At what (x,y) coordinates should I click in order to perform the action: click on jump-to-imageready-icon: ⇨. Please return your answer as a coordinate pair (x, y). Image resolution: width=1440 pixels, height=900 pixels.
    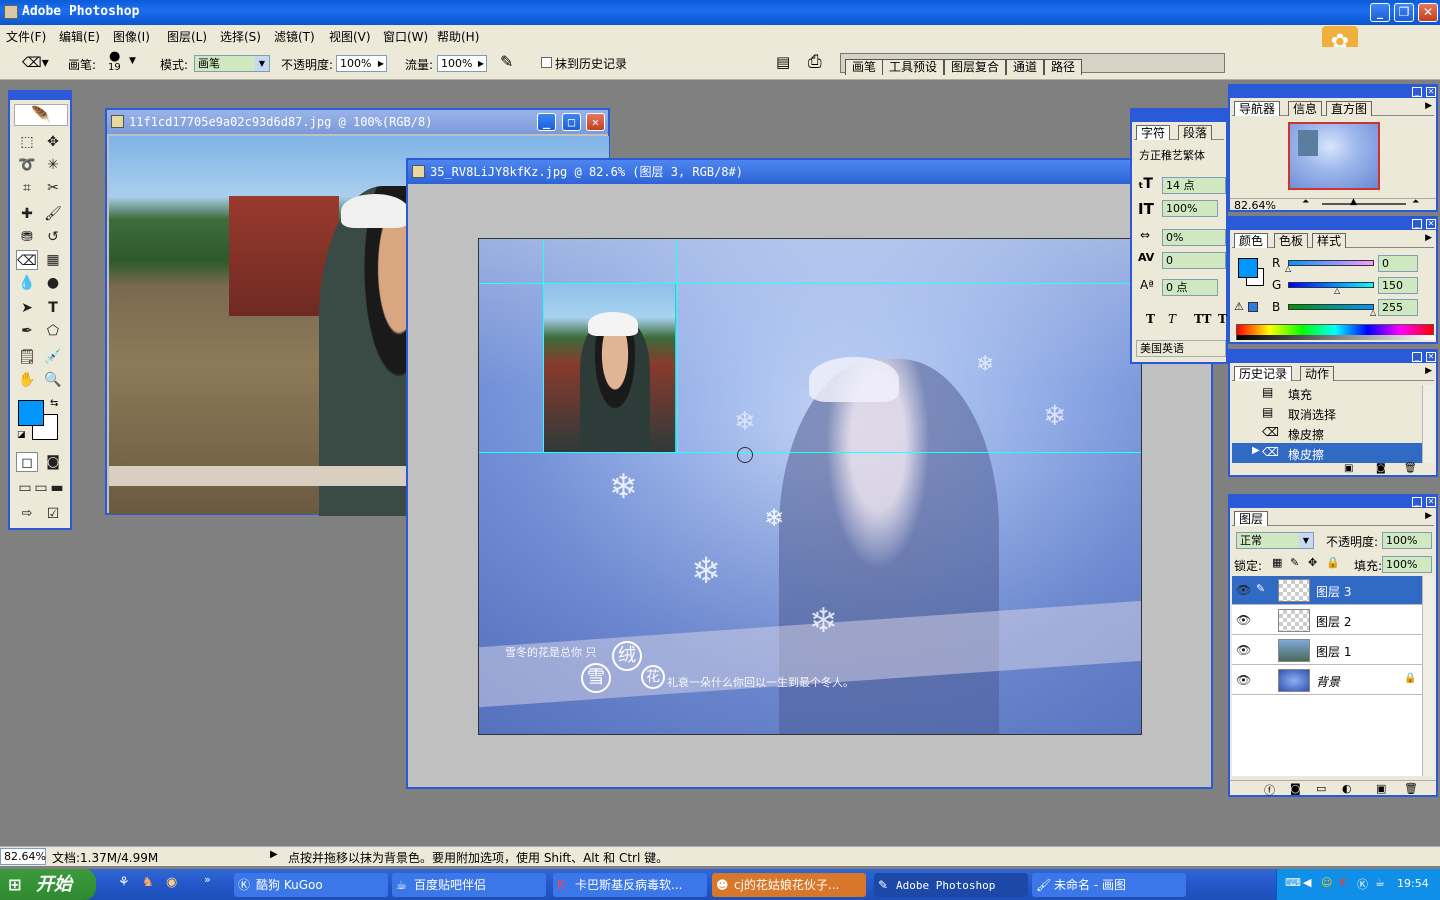
    Looking at the image, I should click on (27, 514).